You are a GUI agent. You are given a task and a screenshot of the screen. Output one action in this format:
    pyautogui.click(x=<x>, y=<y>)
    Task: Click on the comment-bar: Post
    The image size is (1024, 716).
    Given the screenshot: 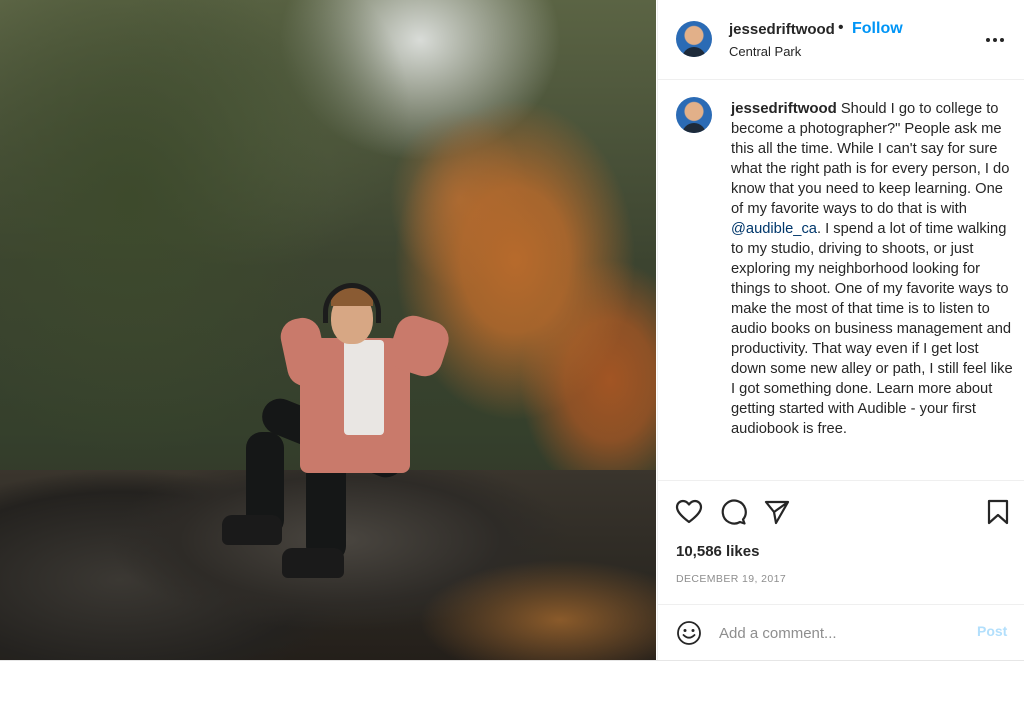 What is the action you would take?
    pyautogui.click(x=841, y=632)
    